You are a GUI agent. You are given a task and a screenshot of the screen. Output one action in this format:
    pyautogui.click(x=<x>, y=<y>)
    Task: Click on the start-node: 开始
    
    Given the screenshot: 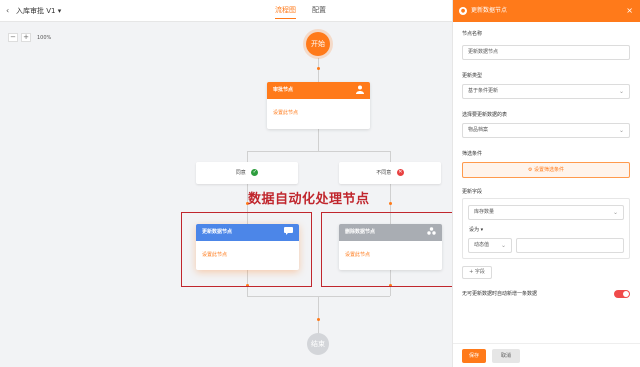 What is the action you would take?
    pyautogui.click(x=318, y=44)
    